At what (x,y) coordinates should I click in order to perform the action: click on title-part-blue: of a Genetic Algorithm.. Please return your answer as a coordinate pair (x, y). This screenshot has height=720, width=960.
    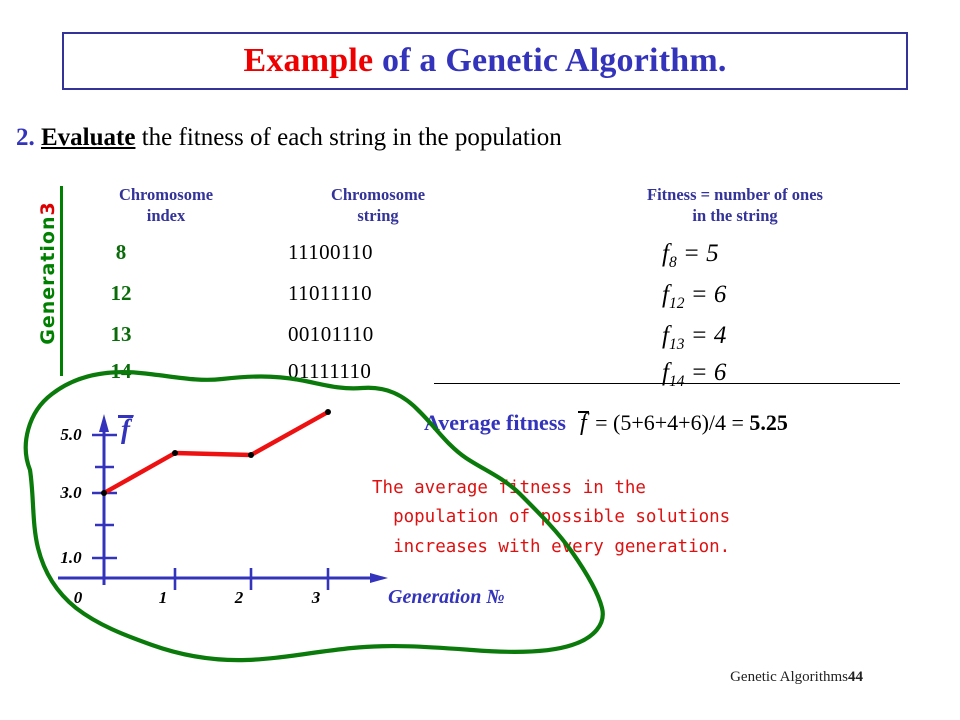
    Looking at the image, I should click on (550, 60).